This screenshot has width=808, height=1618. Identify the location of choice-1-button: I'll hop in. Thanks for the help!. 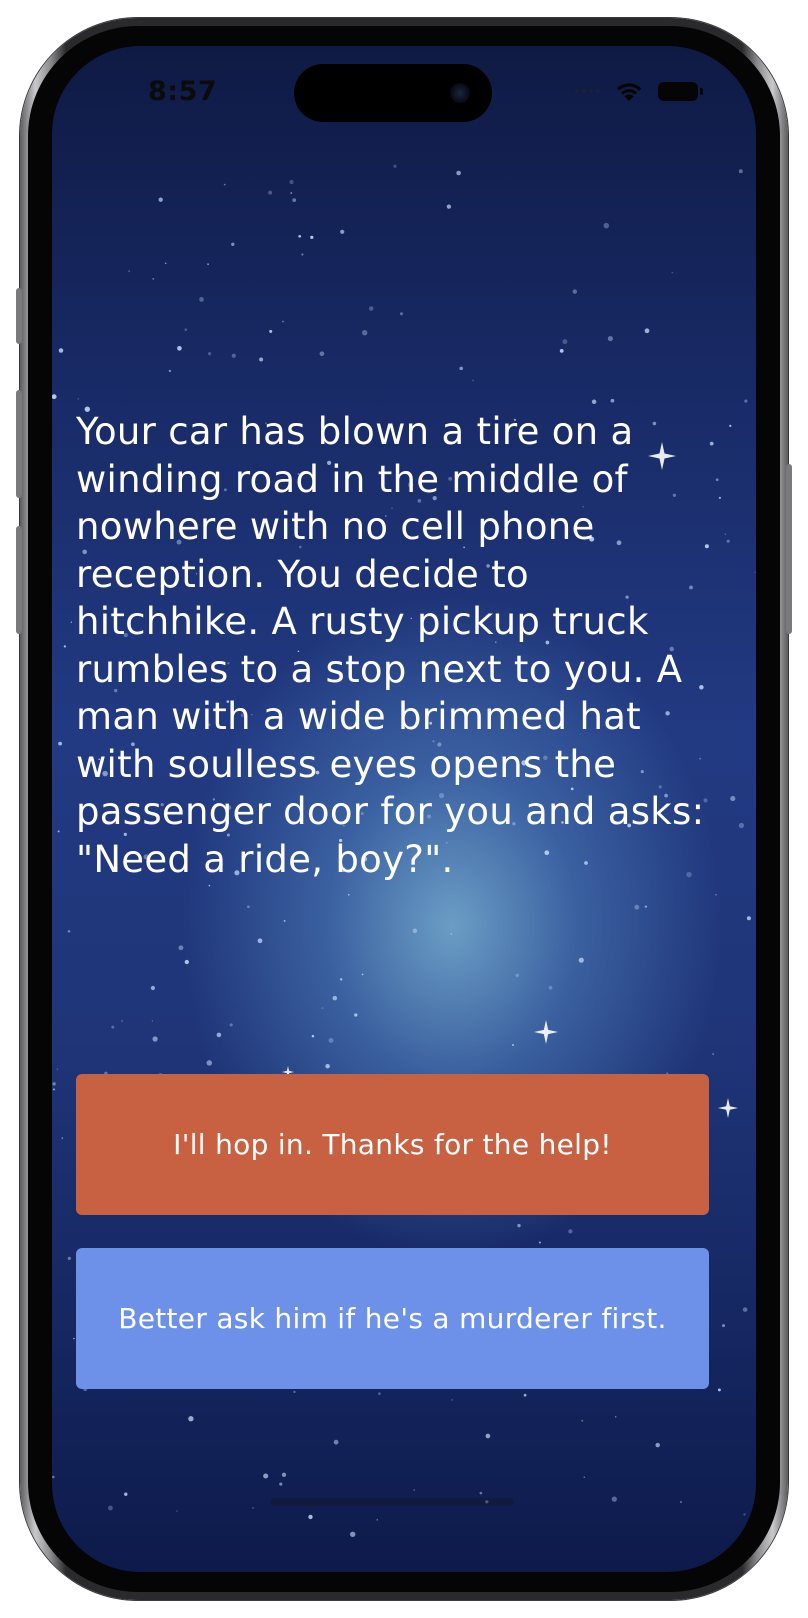
(392, 1144).